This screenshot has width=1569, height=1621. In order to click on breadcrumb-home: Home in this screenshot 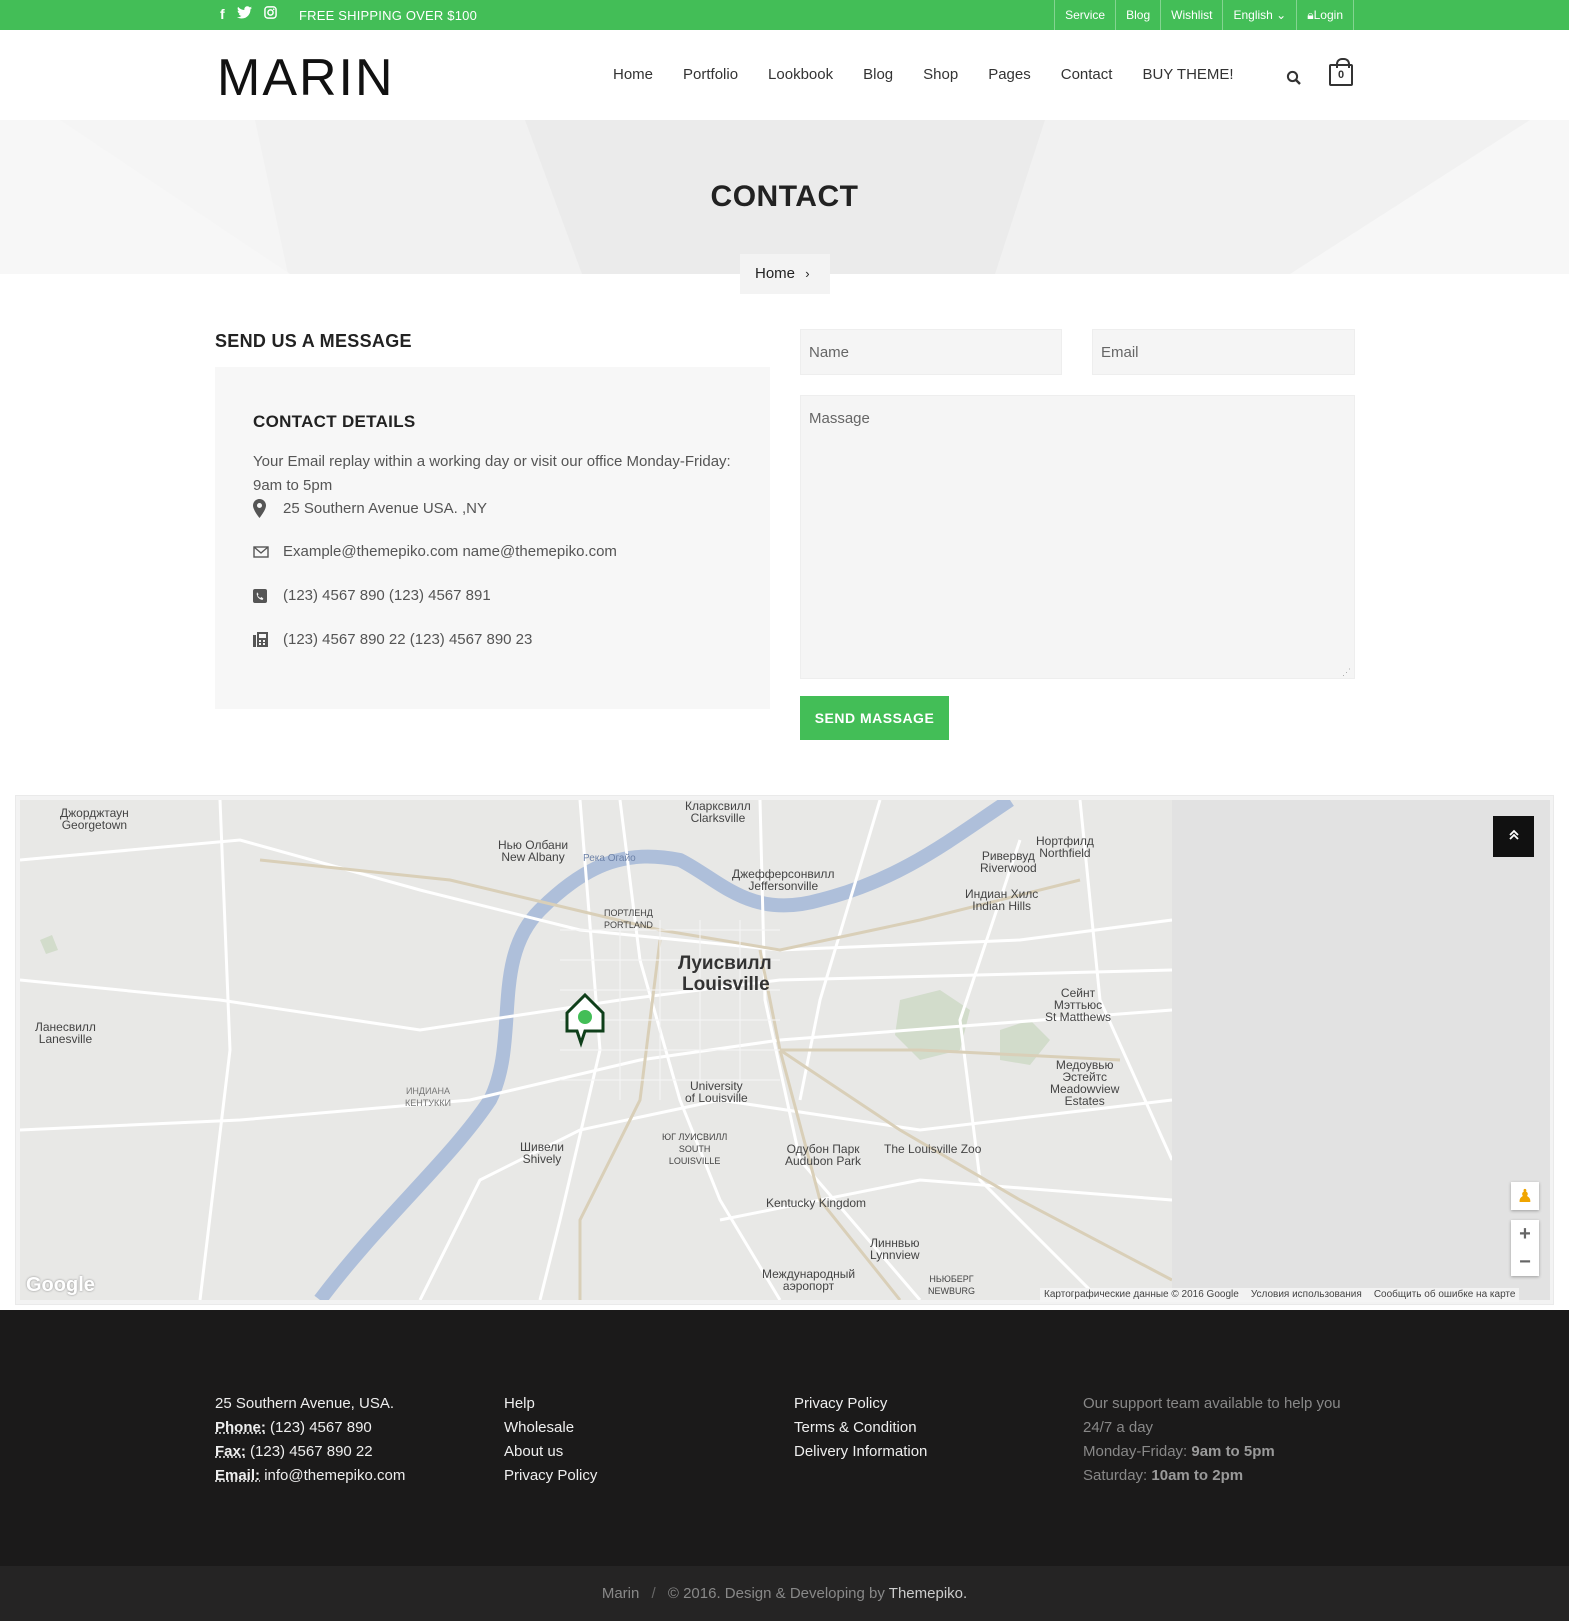, I will do `click(775, 273)`.